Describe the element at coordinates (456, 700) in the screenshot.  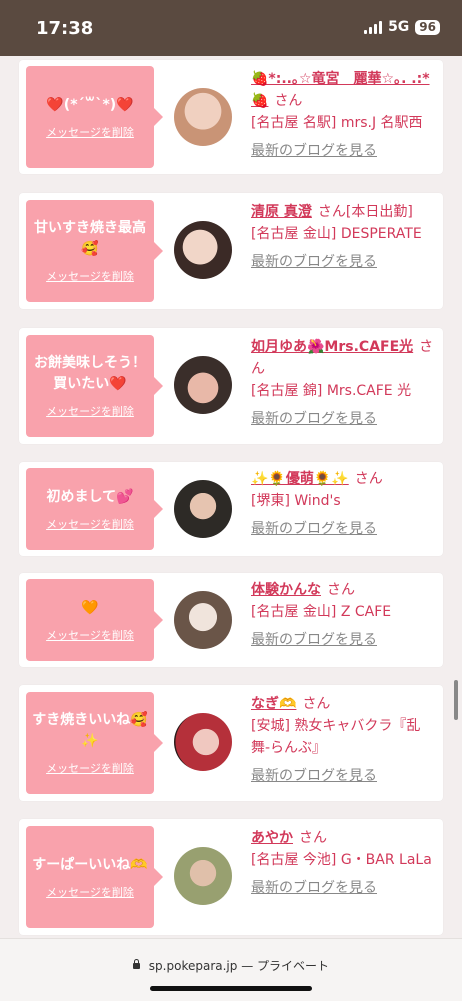
I see `scrollbar` at that location.